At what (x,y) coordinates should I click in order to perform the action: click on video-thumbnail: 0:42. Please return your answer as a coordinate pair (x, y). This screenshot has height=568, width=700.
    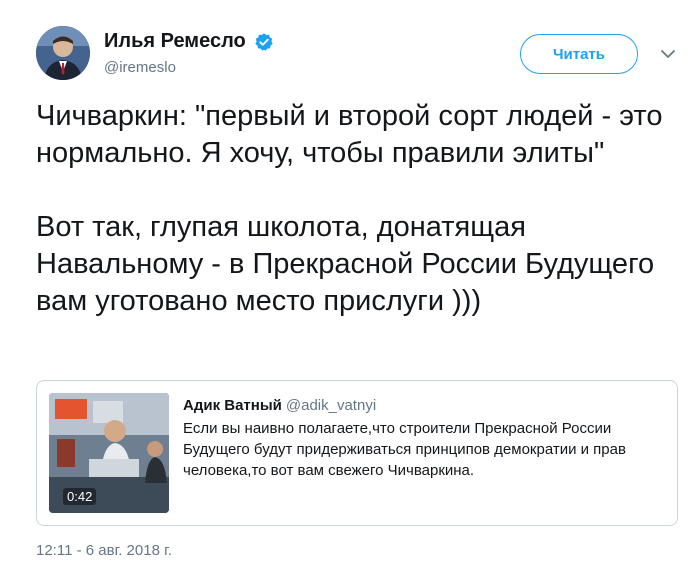
    Looking at the image, I should click on (109, 453).